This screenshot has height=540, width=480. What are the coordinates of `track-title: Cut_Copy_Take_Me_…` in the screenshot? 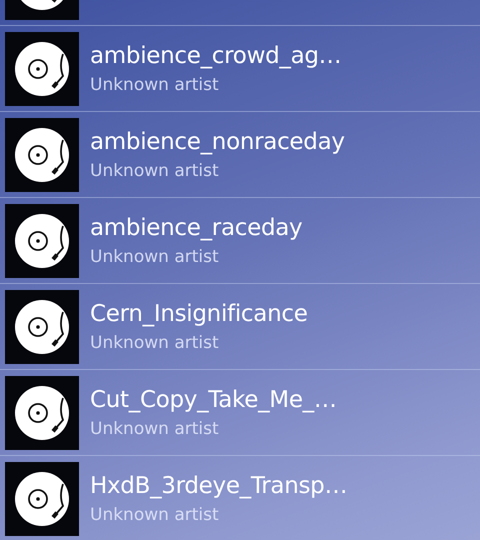 It's located at (213, 399).